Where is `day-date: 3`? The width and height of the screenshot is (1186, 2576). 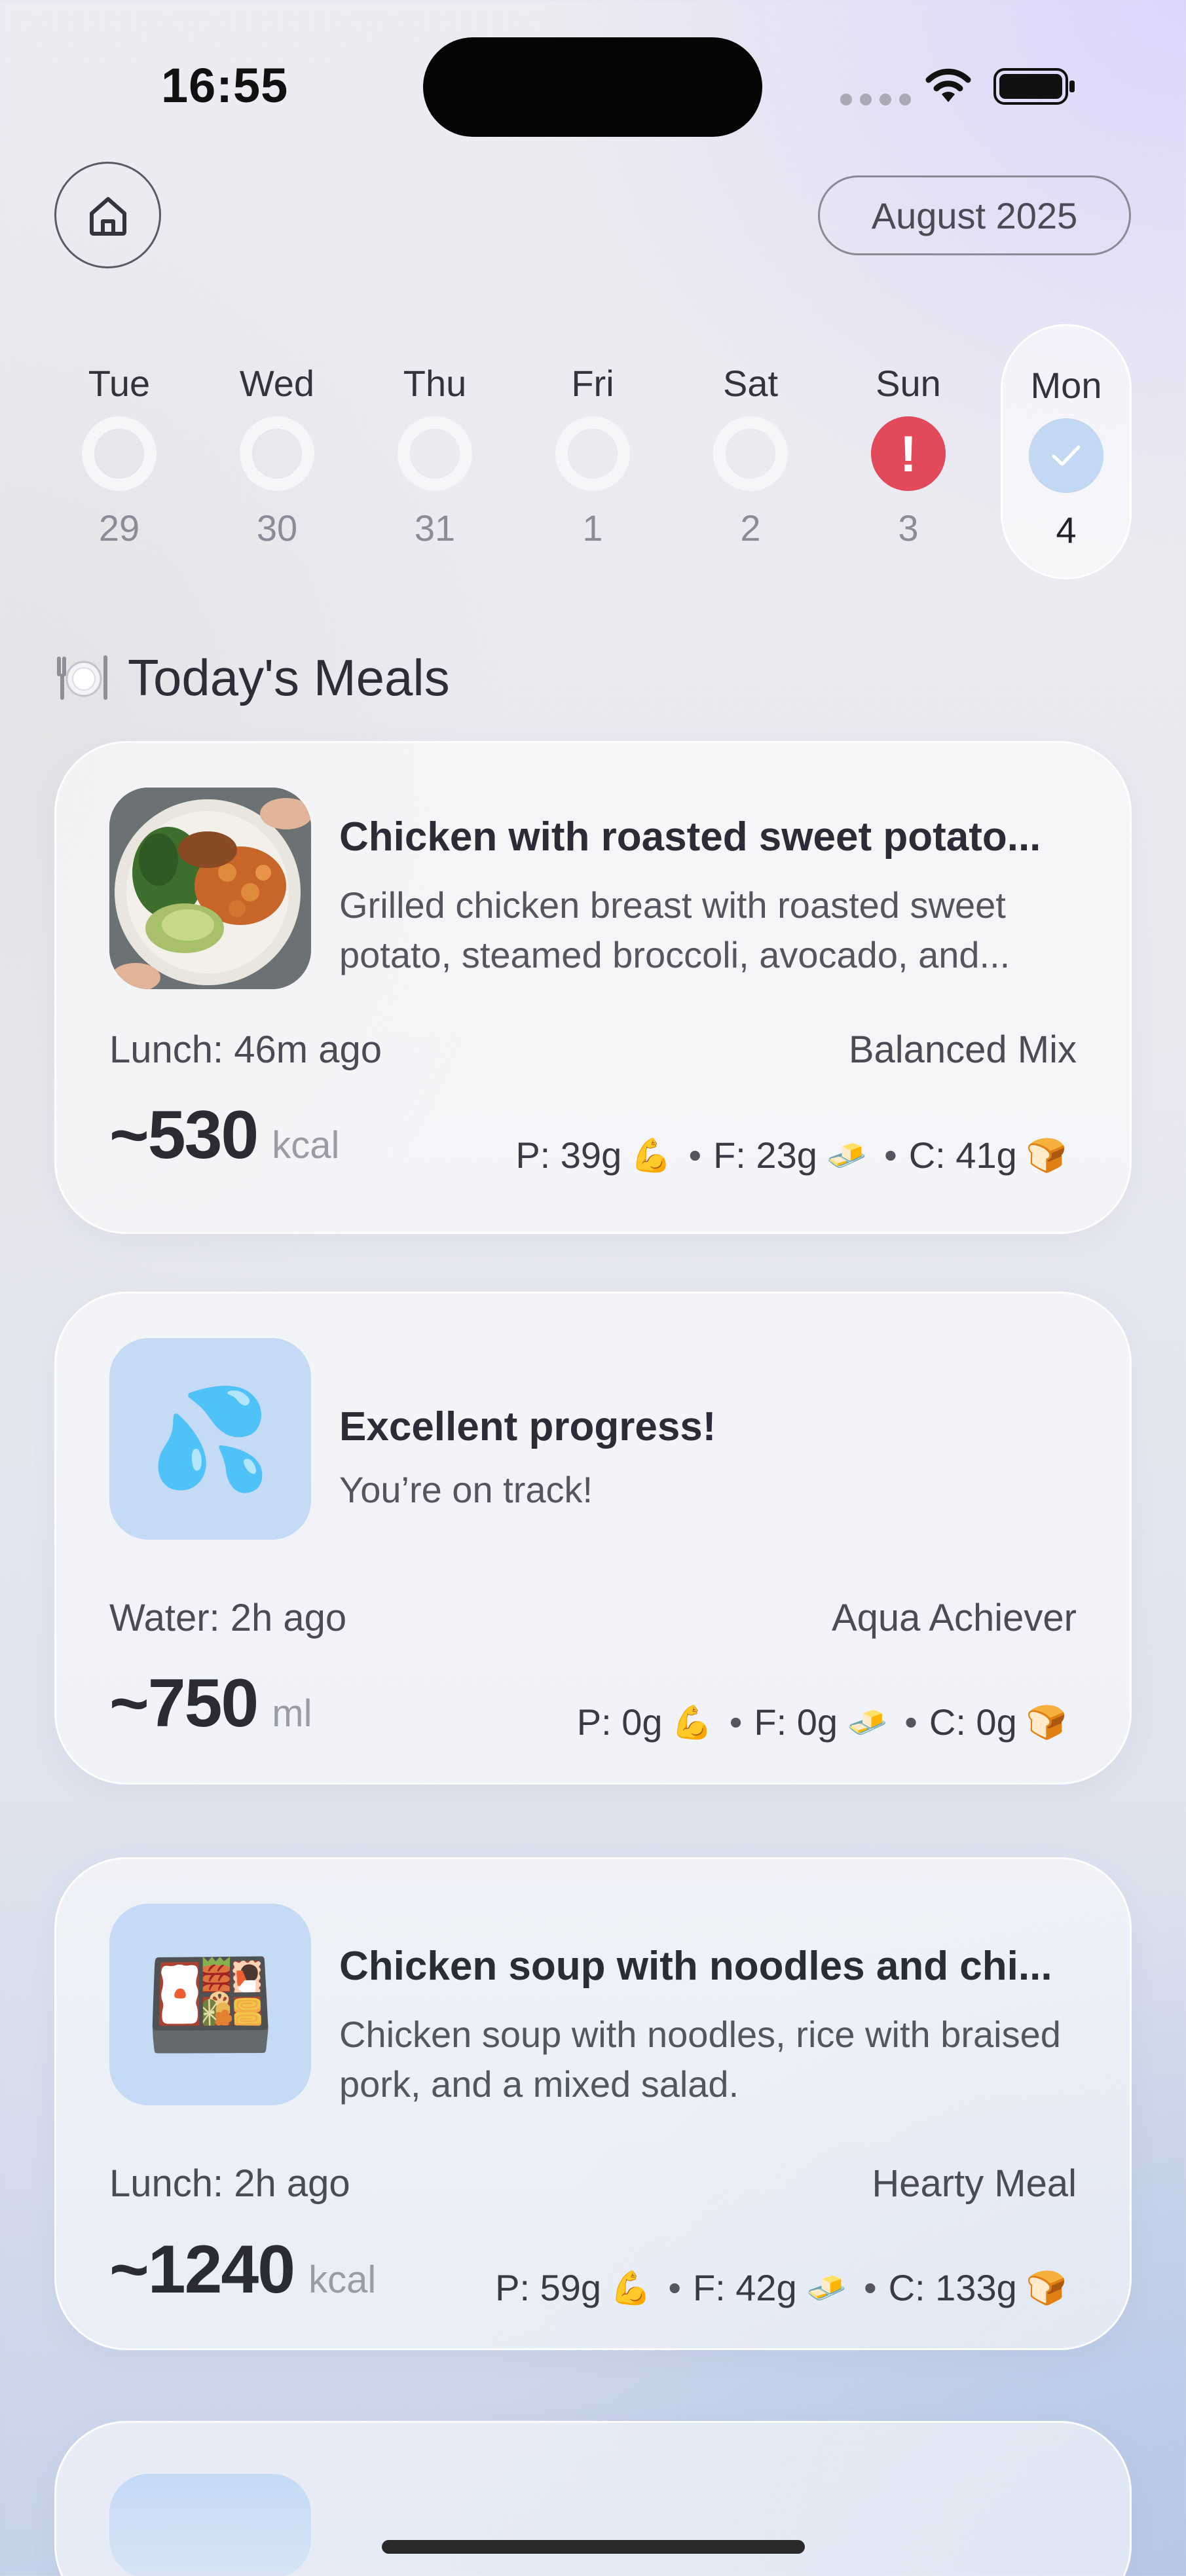 day-date: 3 is located at coordinates (908, 528).